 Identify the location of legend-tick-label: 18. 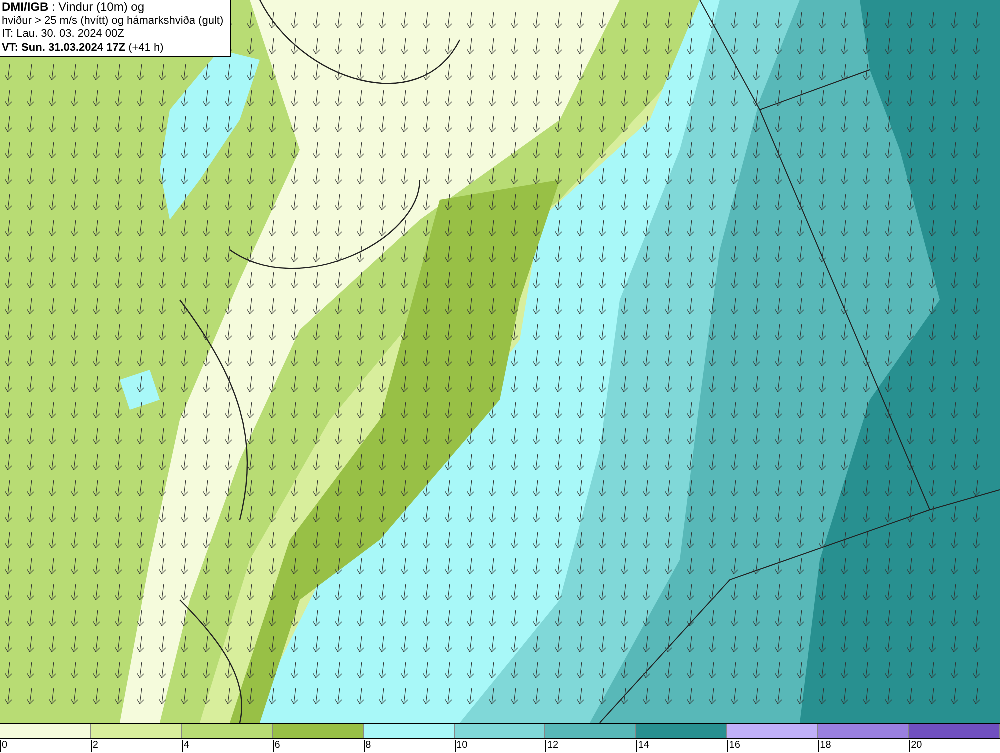
(825, 746).